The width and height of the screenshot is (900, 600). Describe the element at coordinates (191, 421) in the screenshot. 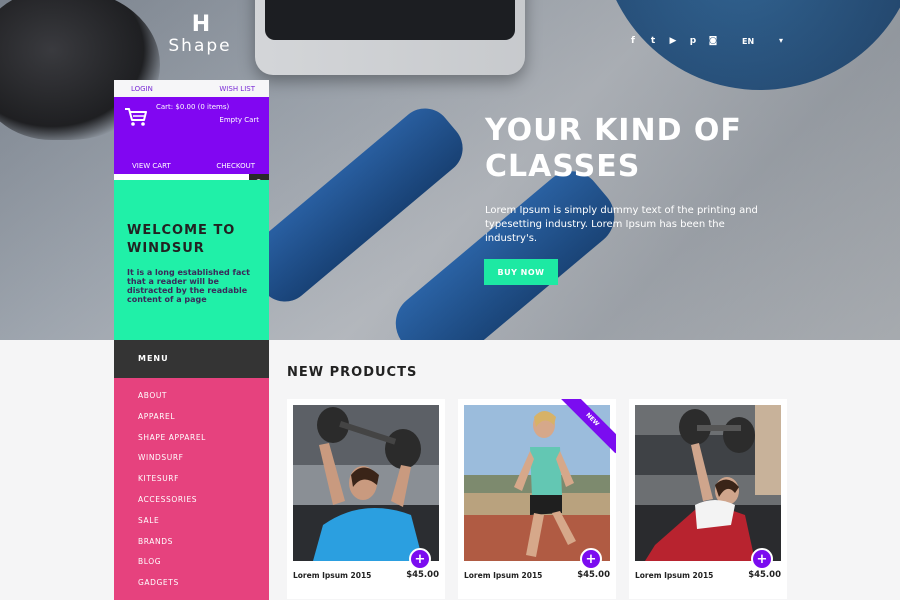

I see `menu-item-apparel: APPAREL` at that location.